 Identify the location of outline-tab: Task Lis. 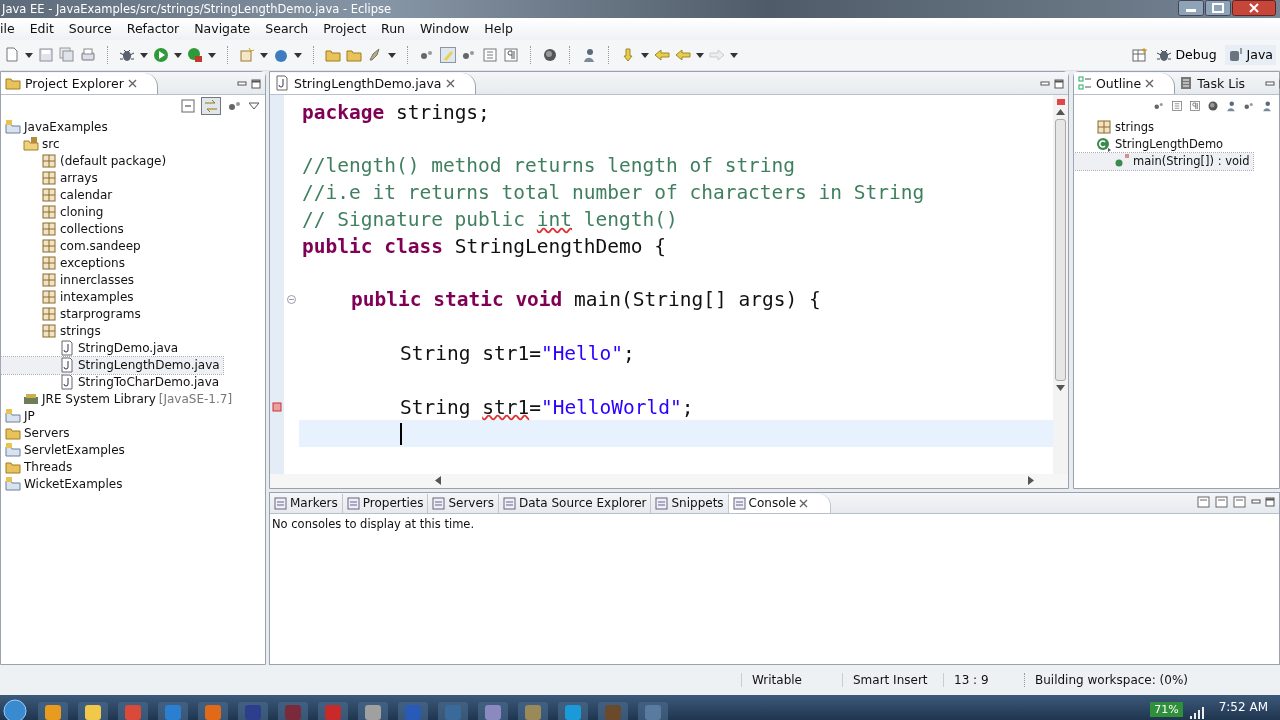
(1220, 83).